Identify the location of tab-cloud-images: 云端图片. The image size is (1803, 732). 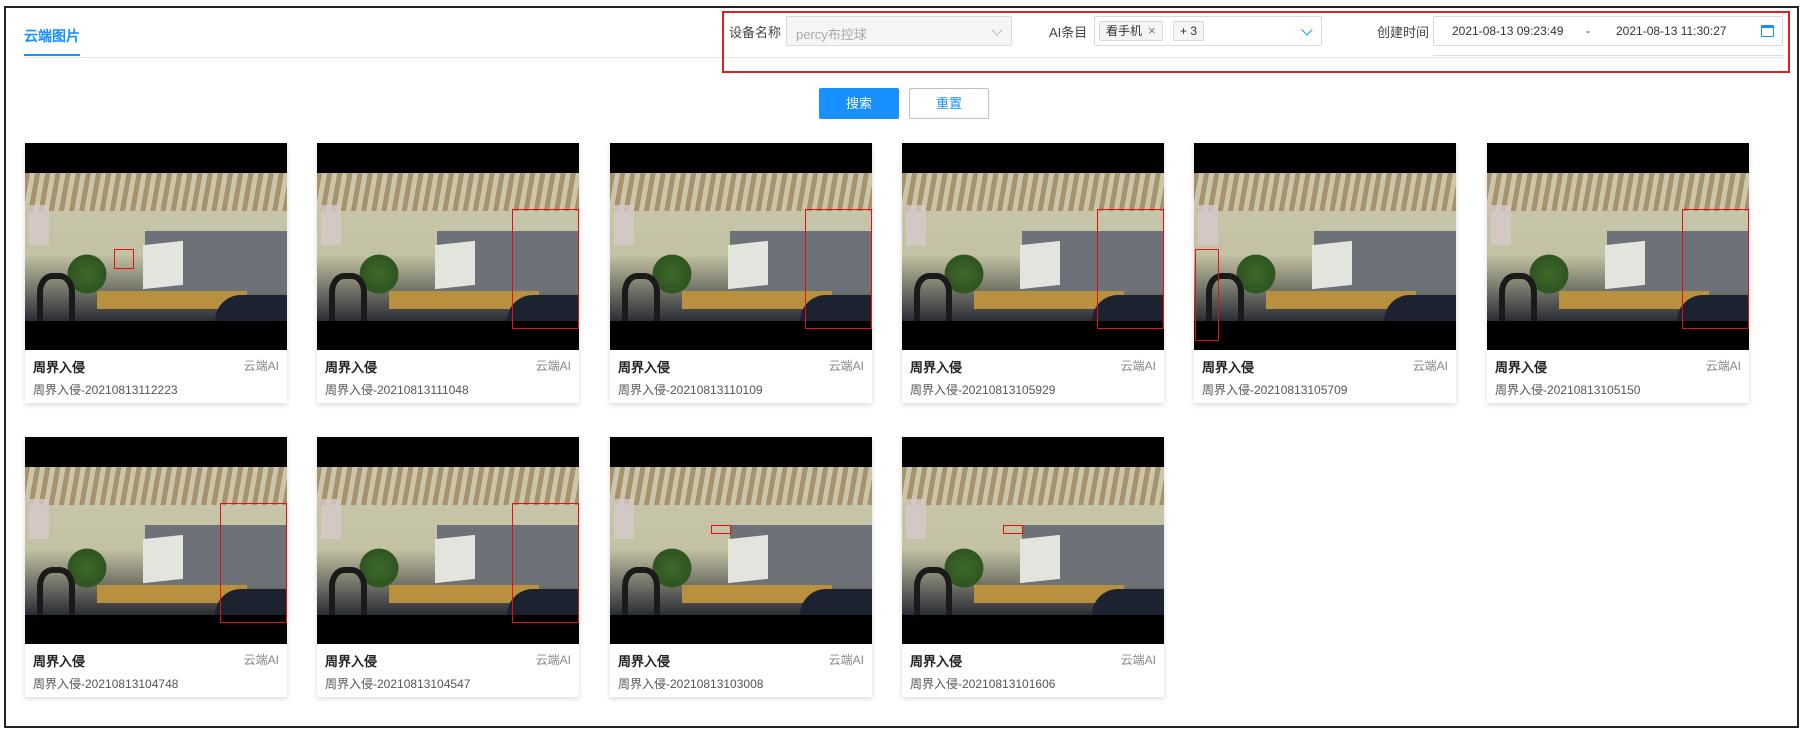
(52, 41).